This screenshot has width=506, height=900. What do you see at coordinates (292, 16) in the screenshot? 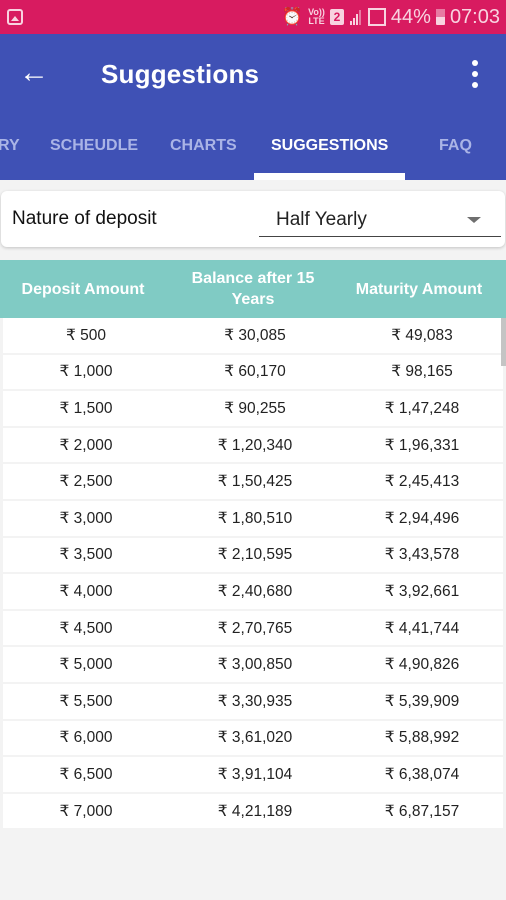
I see `alarm-icon: ⏰` at bounding box center [292, 16].